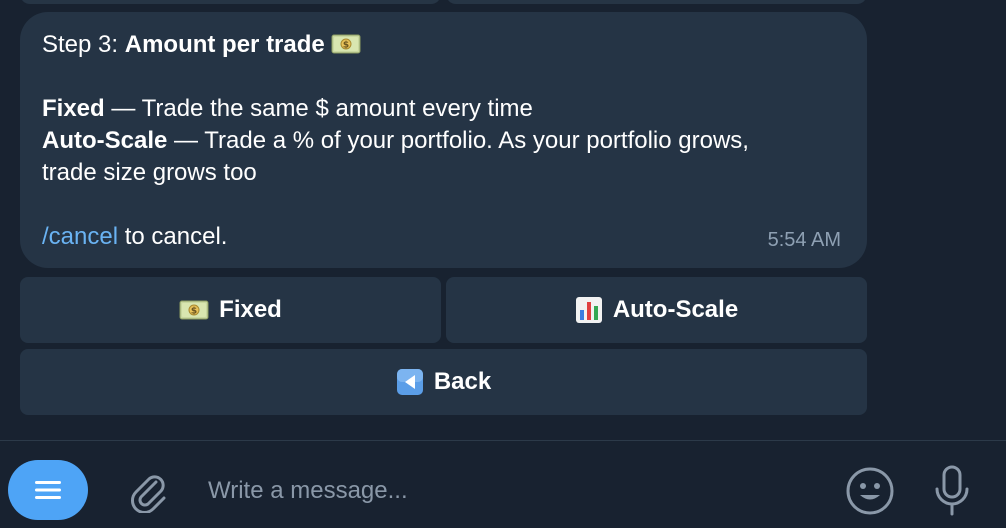  I want to click on microphone-icon, so click(952, 491).